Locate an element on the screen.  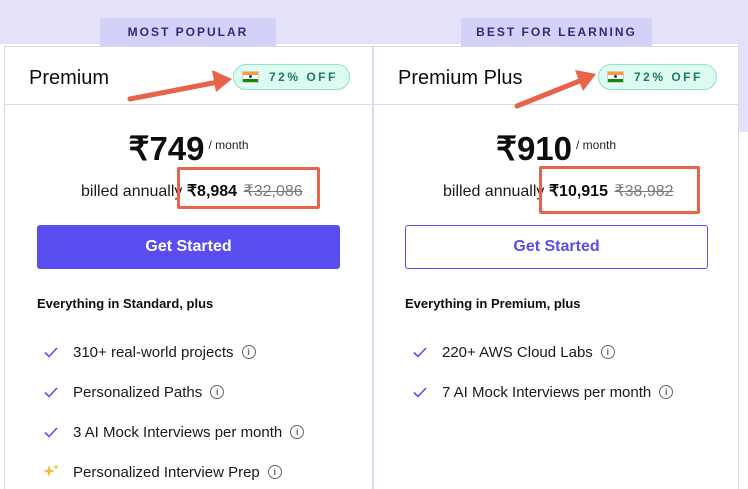
list-item: Personalized Interview Prep i is located at coordinates (172, 470).